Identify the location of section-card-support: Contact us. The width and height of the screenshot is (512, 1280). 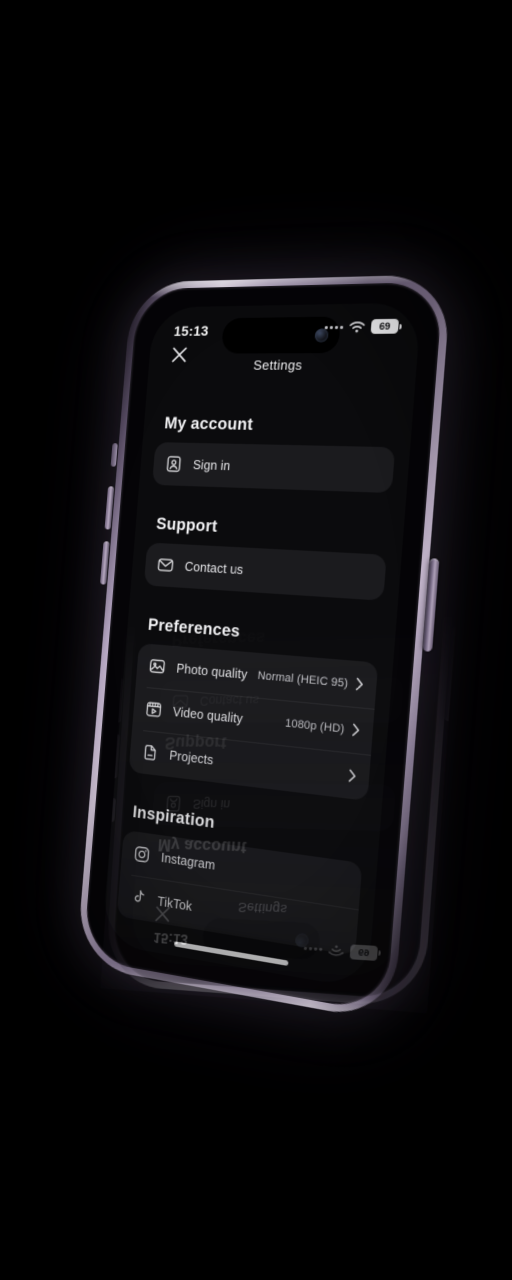
(265, 571).